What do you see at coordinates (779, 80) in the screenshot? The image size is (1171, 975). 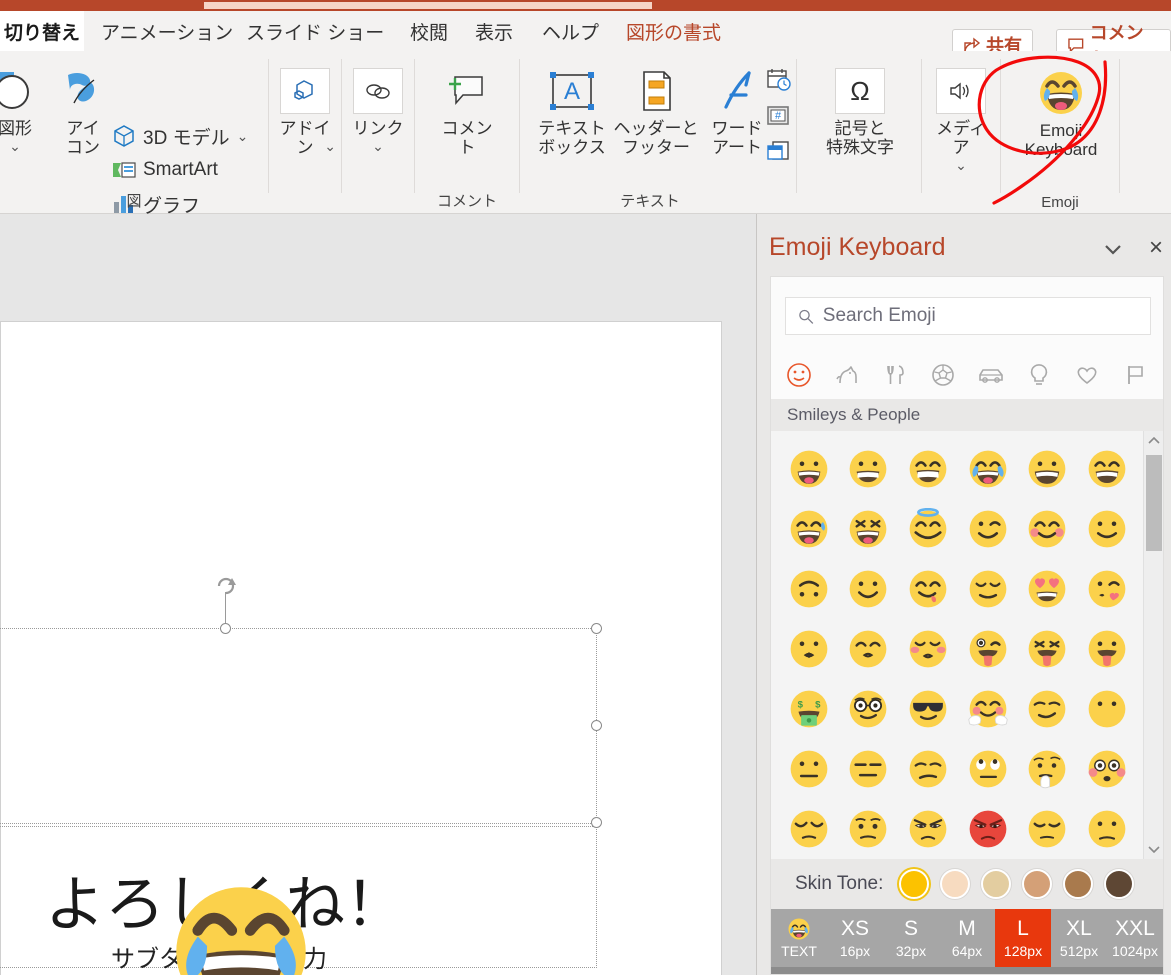 I see `date-time-button` at bounding box center [779, 80].